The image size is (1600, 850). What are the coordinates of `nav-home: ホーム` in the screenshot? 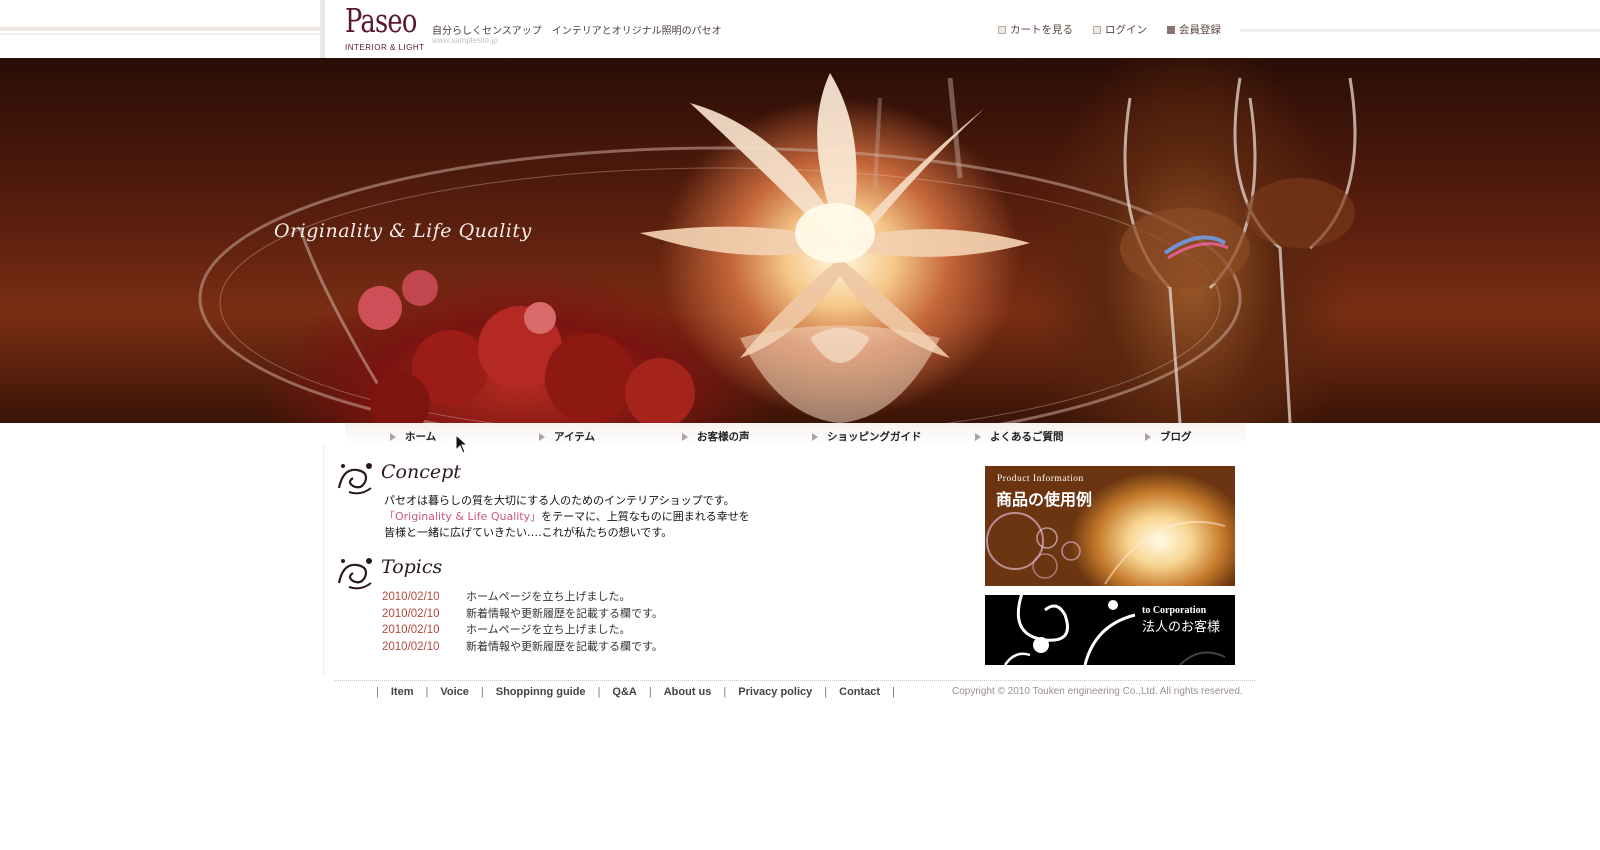 It's located at (413, 436).